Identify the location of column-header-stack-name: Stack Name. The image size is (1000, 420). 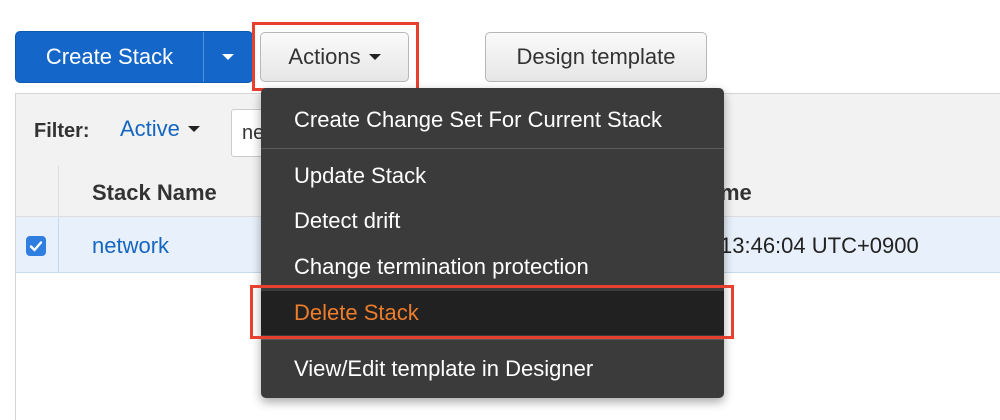
(154, 193).